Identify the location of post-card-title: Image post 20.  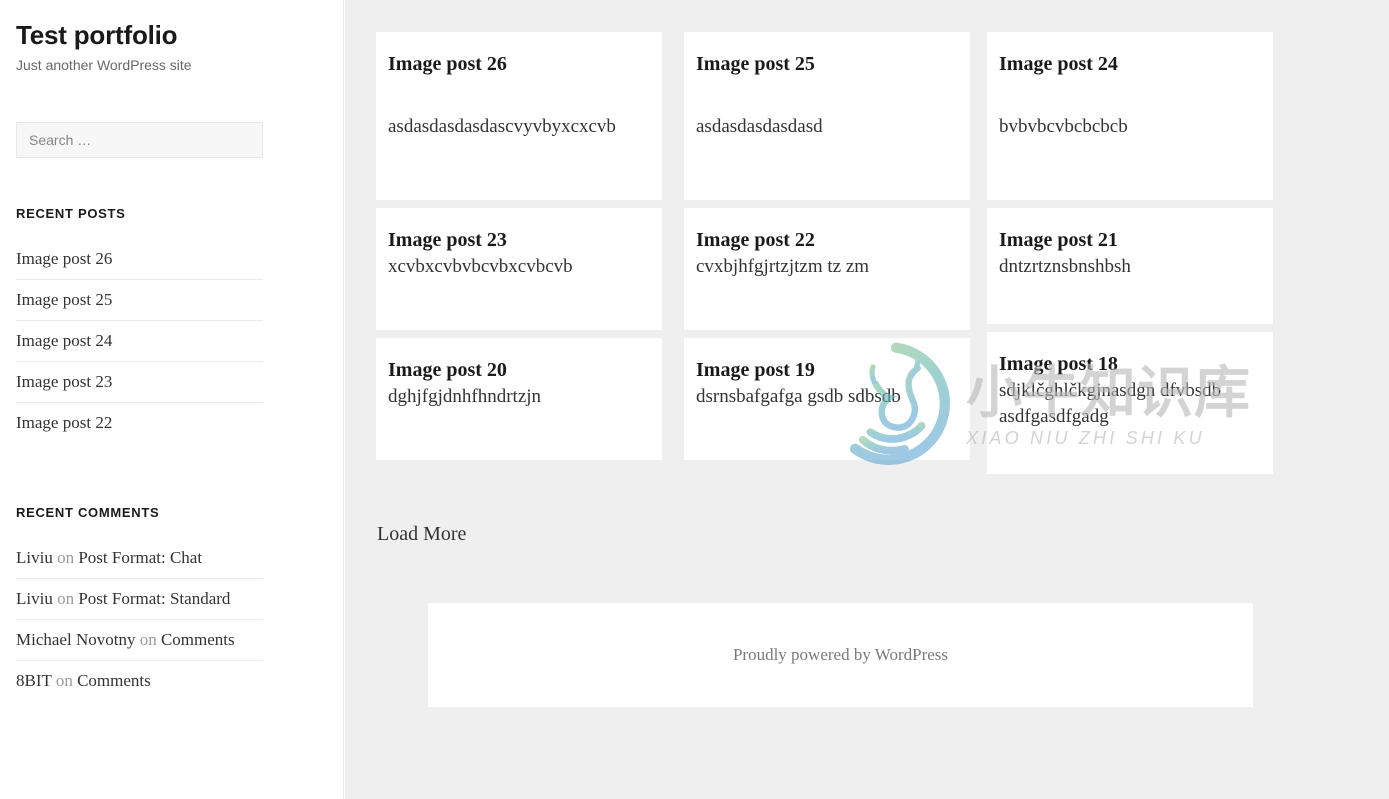
(519, 370).